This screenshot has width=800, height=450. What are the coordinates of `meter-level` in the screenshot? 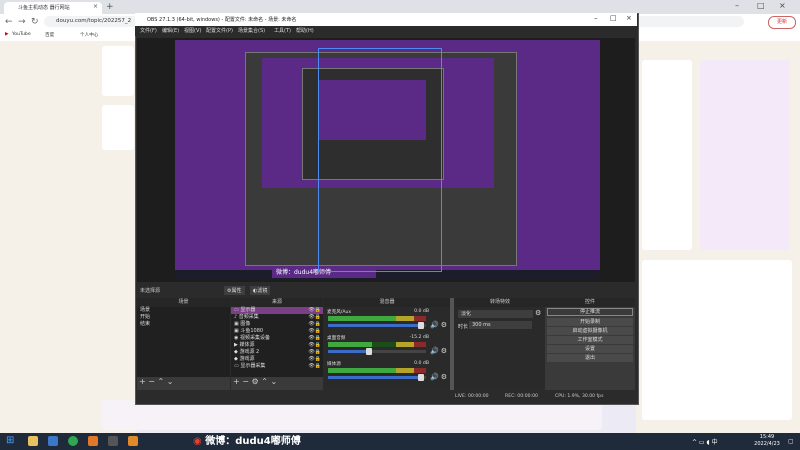 It's located at (365, 370).